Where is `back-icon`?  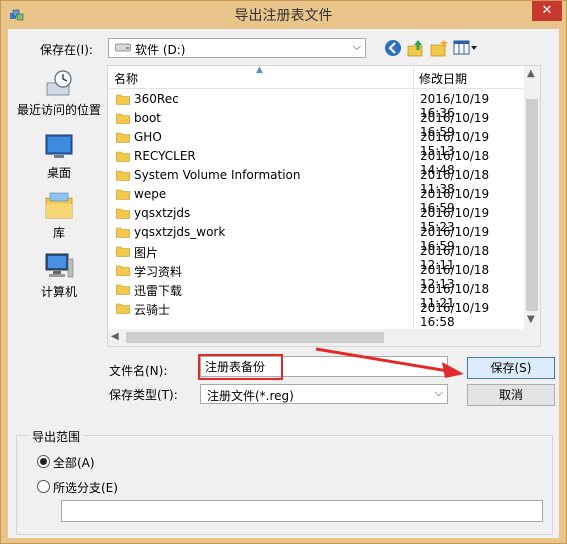
back-icon is located at coordinates (393, 48).